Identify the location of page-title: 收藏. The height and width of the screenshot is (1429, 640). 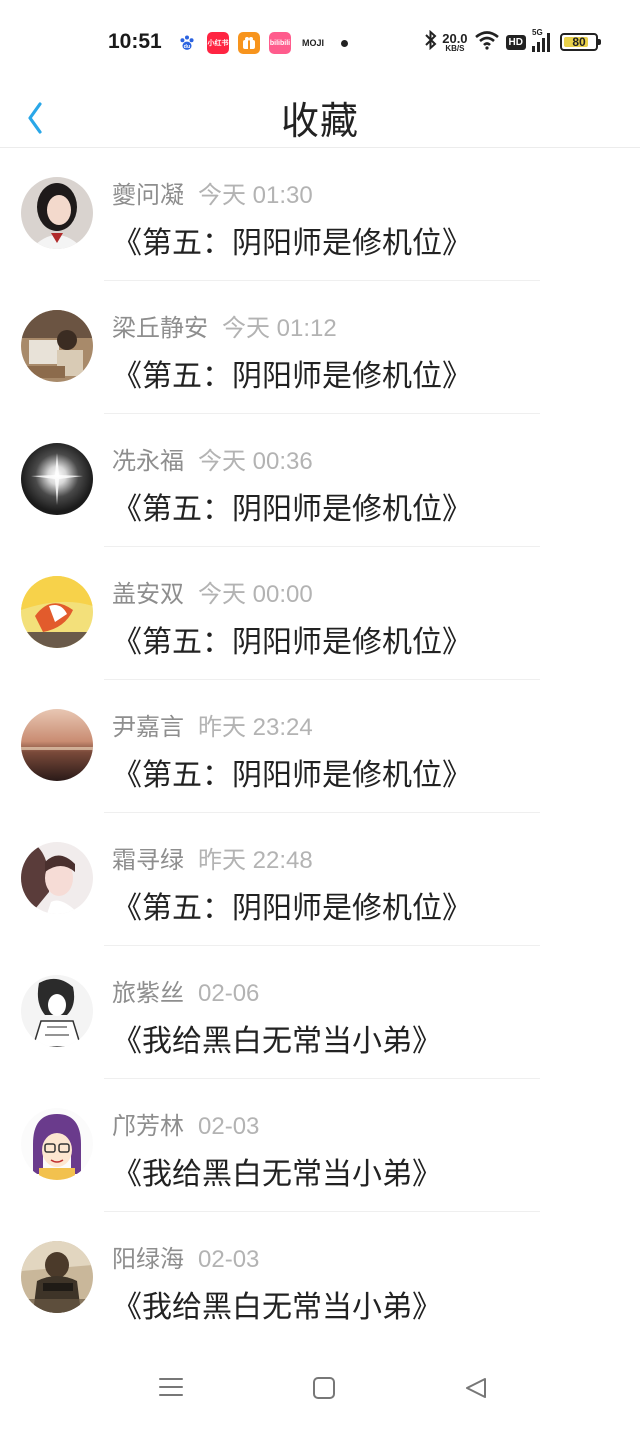
(319, 121).